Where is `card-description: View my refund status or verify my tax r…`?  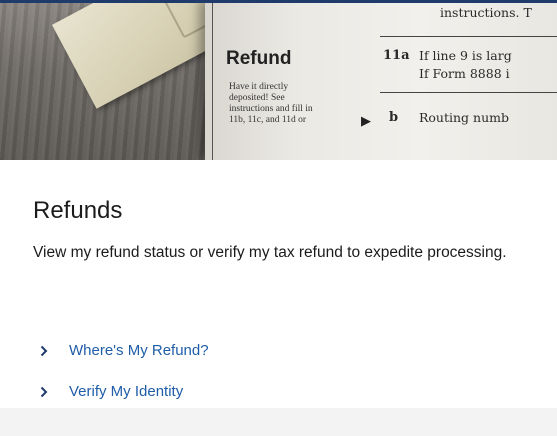
card-description: View my refund status or verify my tax r… is located at coordinates (270, 252).